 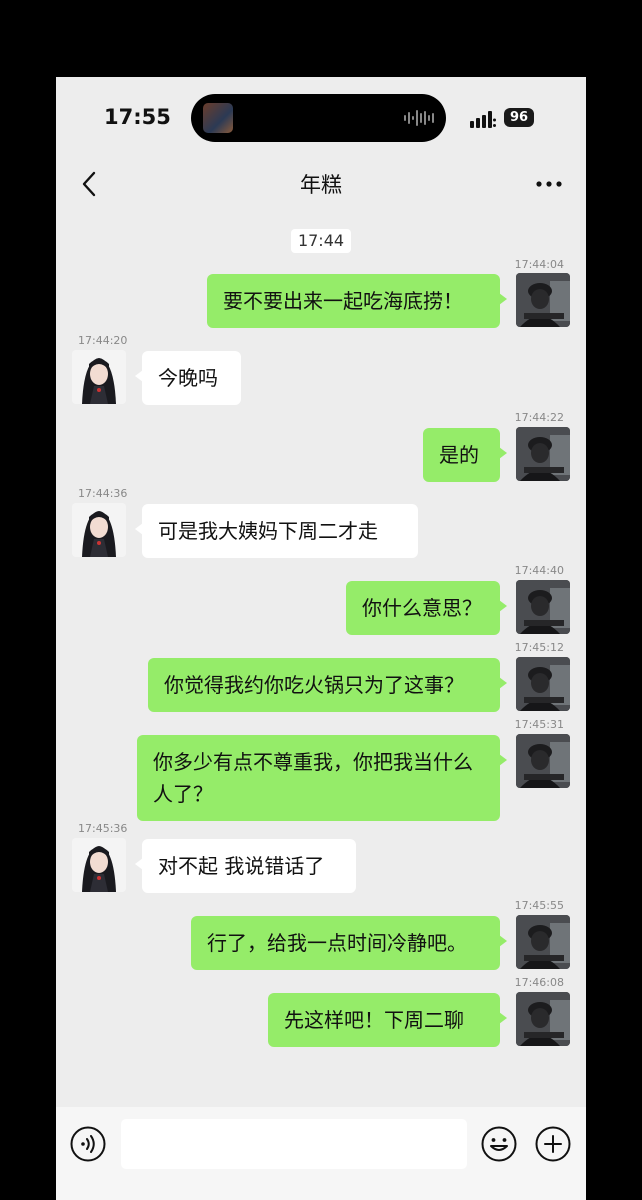 I want to click on emoji-icon, so click(x=499, y=1144).